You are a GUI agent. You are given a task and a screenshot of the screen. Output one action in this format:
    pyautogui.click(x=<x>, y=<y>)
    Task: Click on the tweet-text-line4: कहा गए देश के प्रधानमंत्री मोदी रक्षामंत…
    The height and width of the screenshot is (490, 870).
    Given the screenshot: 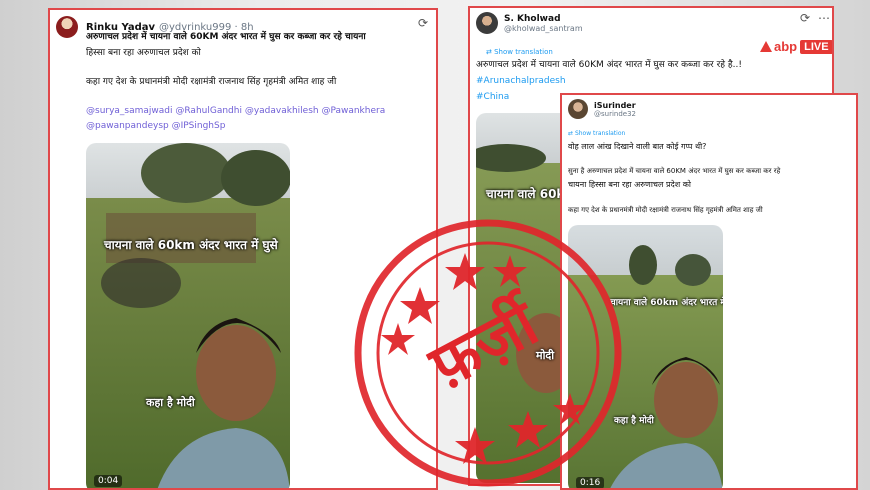 What is the action you would take?
    pyautogui.click(x=665, y=210)
    